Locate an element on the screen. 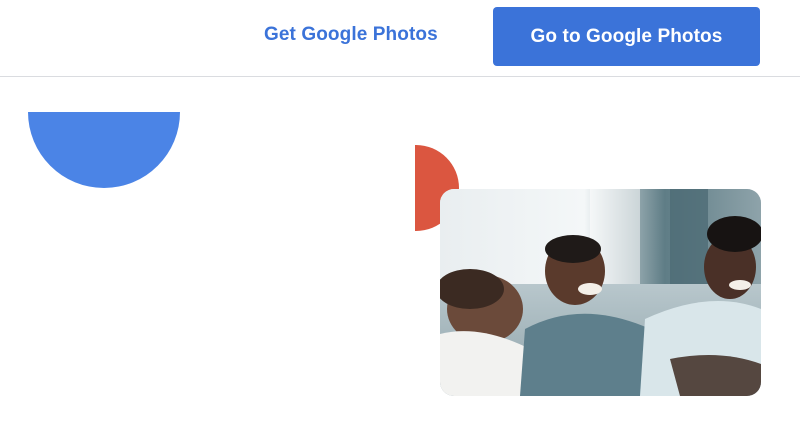 The image size is (800, 422). get-google-photos-link: Get Google Photos is located at coordinates (351, 35).